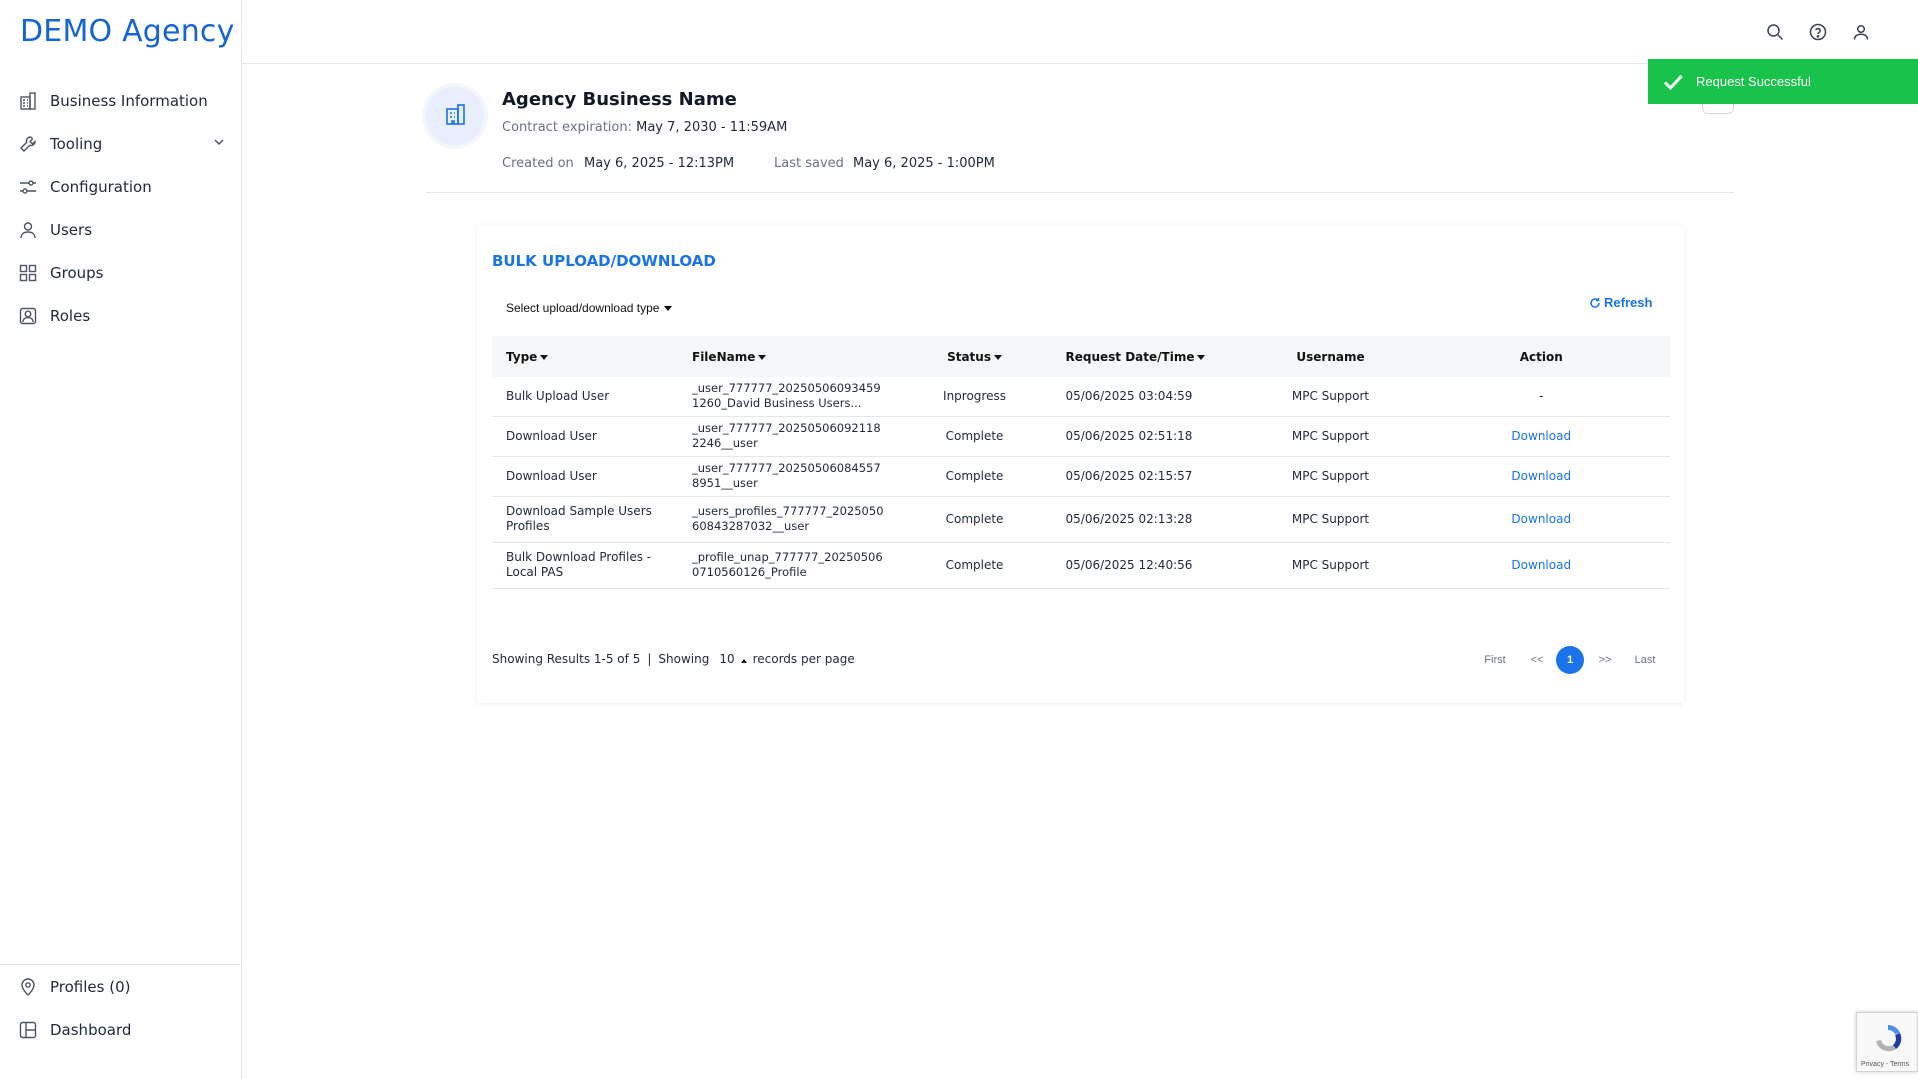 The width and height of the screenshot is (1918, 1079). I want to click on sidebar-item-profiles: Profiles (0), so click(121, 986).